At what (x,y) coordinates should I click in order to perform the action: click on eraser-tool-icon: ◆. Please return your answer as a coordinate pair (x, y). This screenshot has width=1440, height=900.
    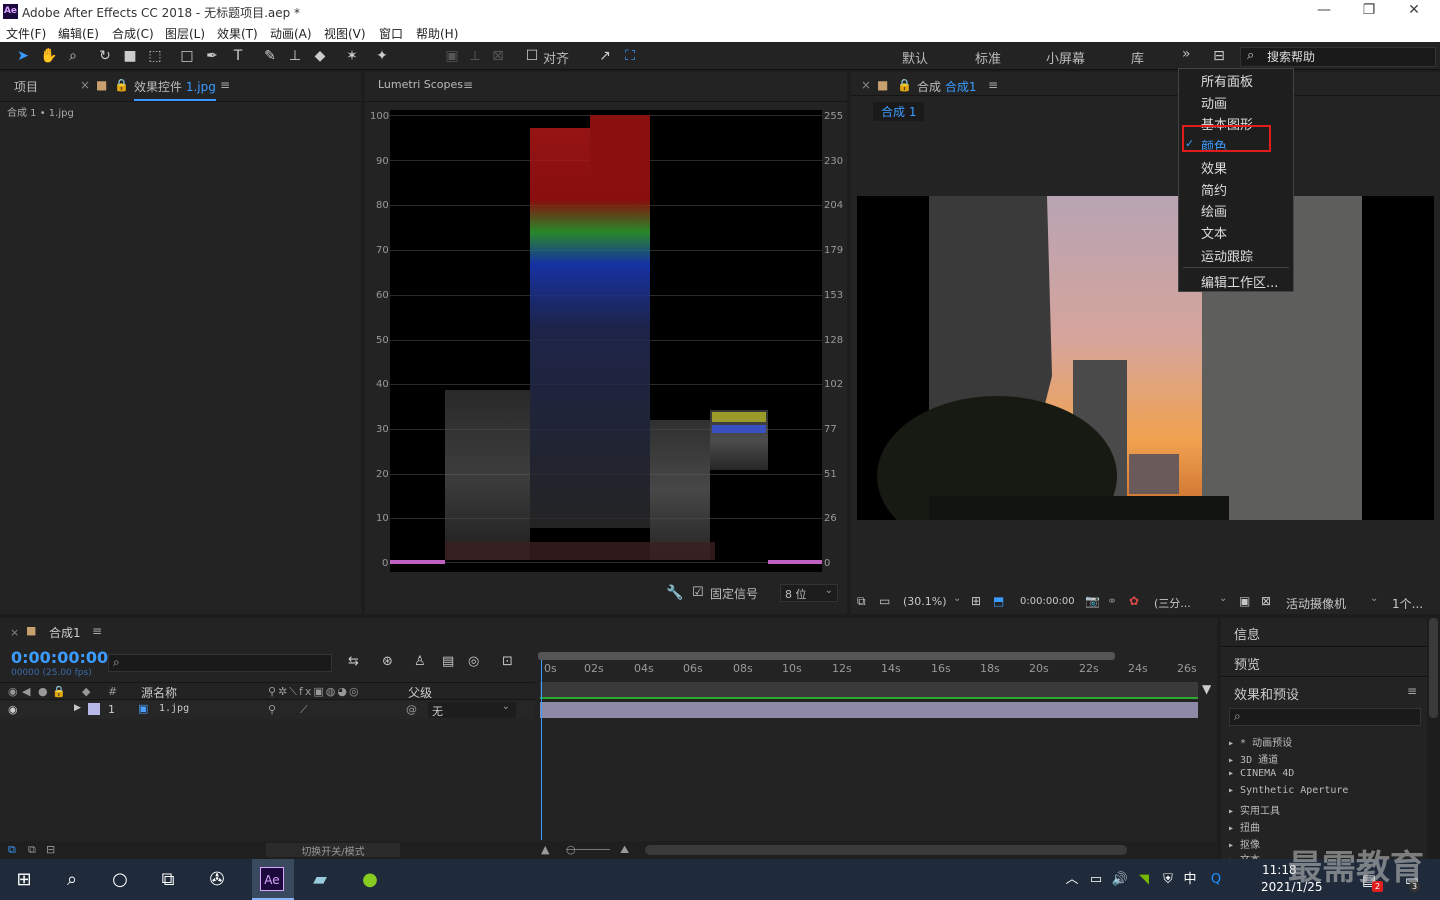
    Looking at the image, I should click on (320, 56).